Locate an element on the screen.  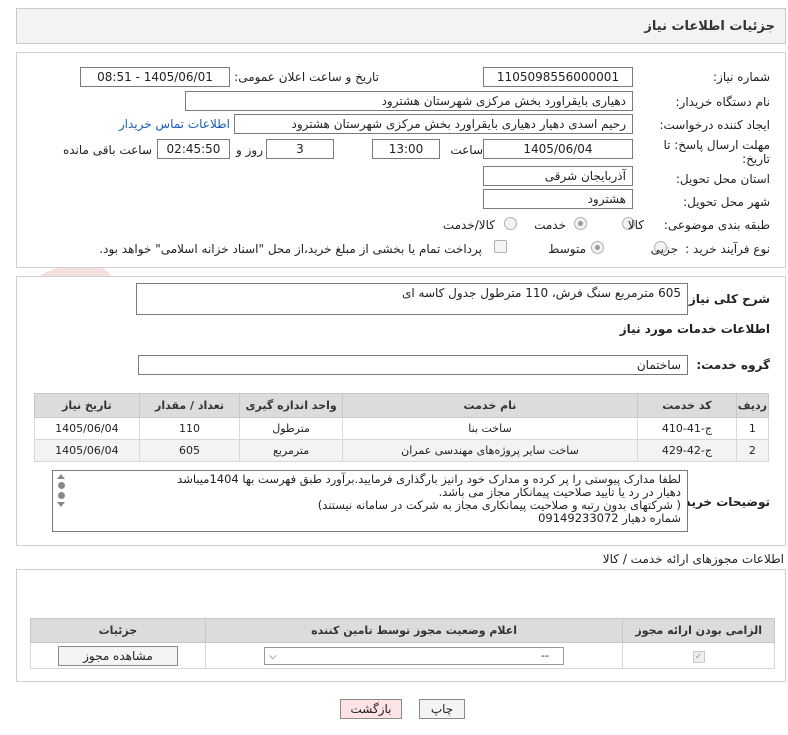
page-header: جزئیات اطلاعات نیاز is located at coordinates (401, 26).